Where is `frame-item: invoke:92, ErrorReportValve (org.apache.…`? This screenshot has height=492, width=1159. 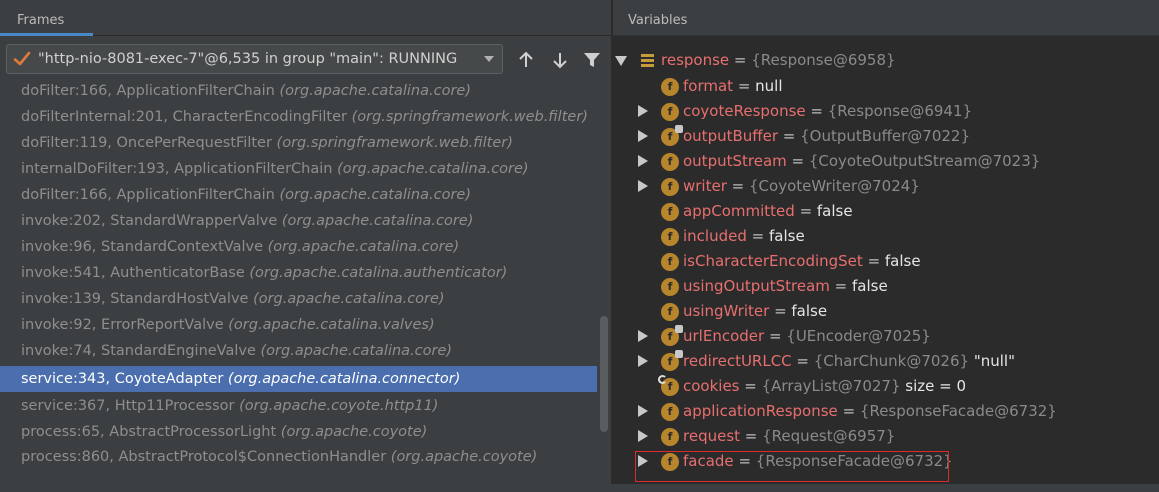
frame-item: invoke:92, ErrorReportValve (org.apache.… is located at coordinates (298, 325).